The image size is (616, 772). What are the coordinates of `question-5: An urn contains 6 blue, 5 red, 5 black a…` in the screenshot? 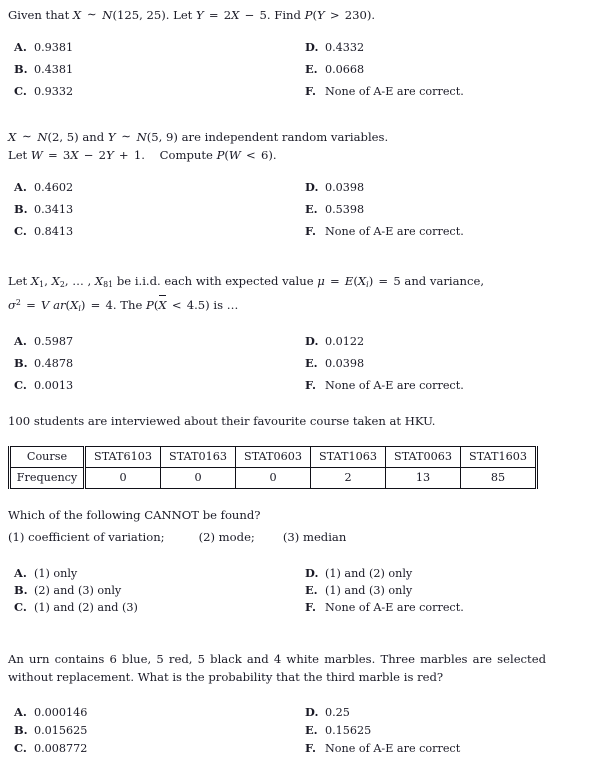 It's located at (308, 705).